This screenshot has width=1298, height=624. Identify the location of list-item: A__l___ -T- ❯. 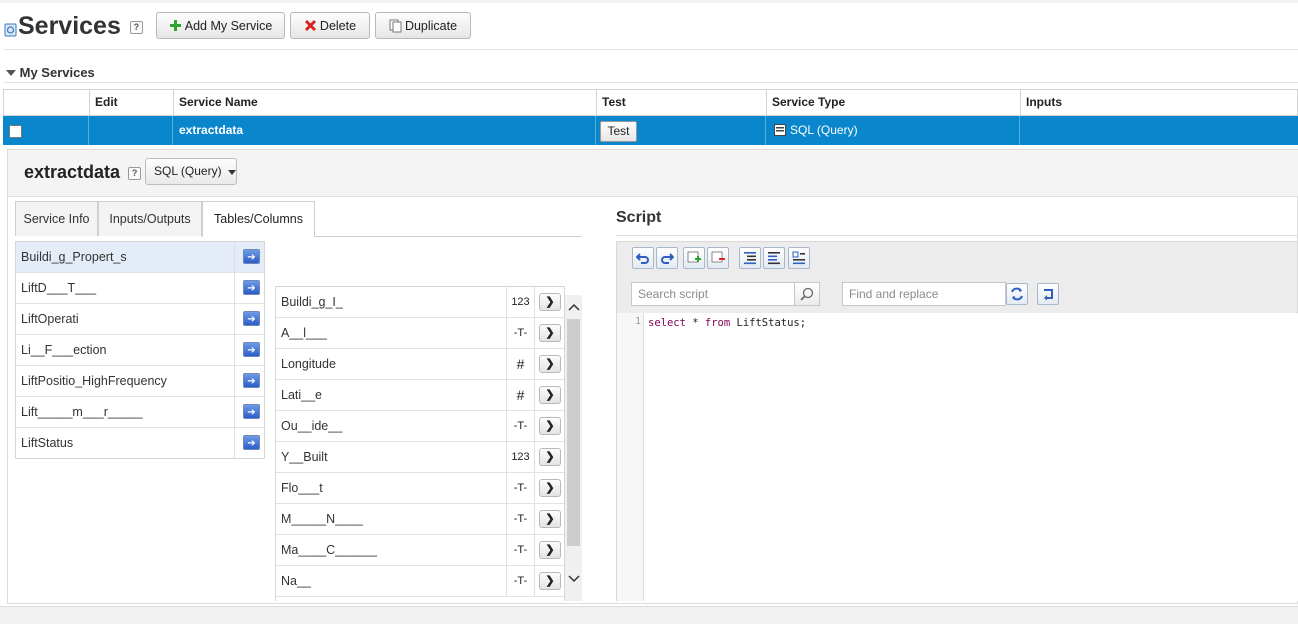
(420, 333).